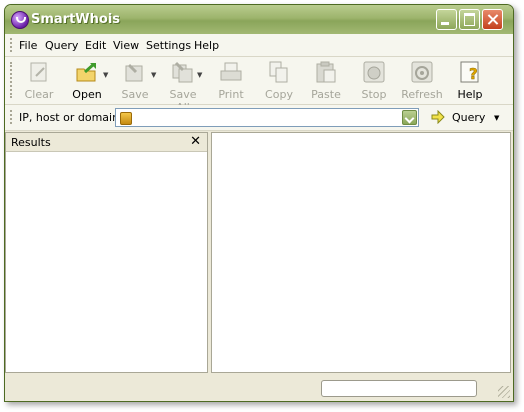 Image resolution: width=524 pixels, height=412 pixels. I want to click on paste-button: Paste, so click(326, 80).